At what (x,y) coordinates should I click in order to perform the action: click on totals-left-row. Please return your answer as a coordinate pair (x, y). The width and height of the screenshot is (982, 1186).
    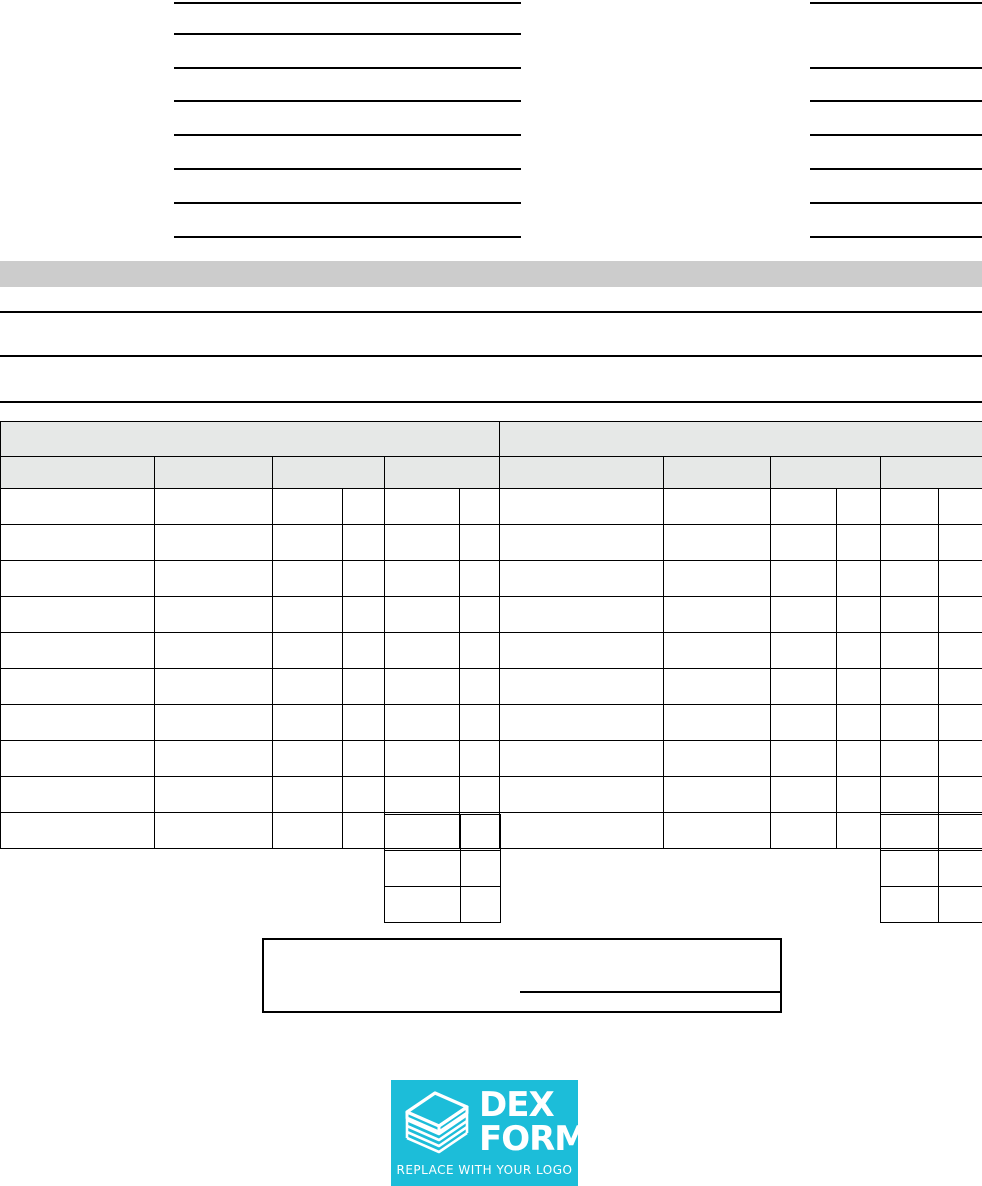
    Looking at the image, I should click on (443, 868).